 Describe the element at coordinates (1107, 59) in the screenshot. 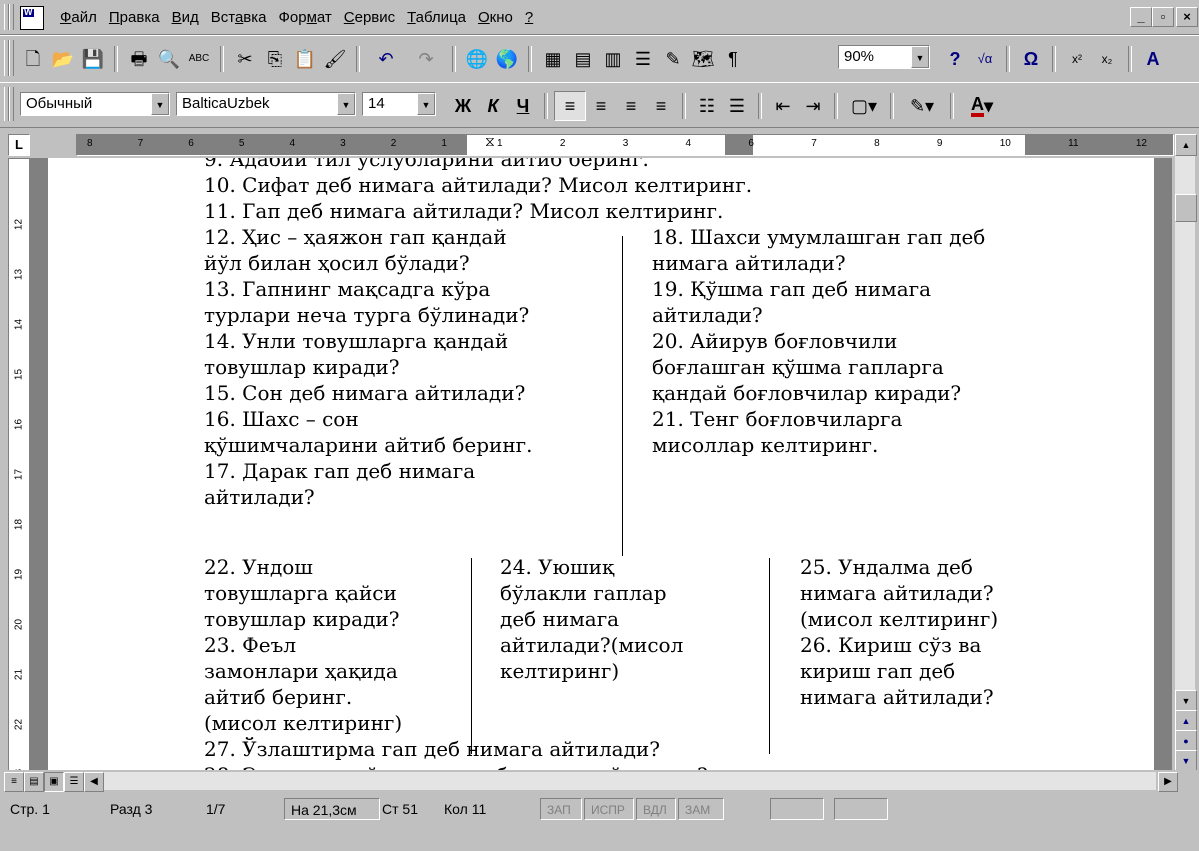

I see `subscript-icon: x₂` at that location.